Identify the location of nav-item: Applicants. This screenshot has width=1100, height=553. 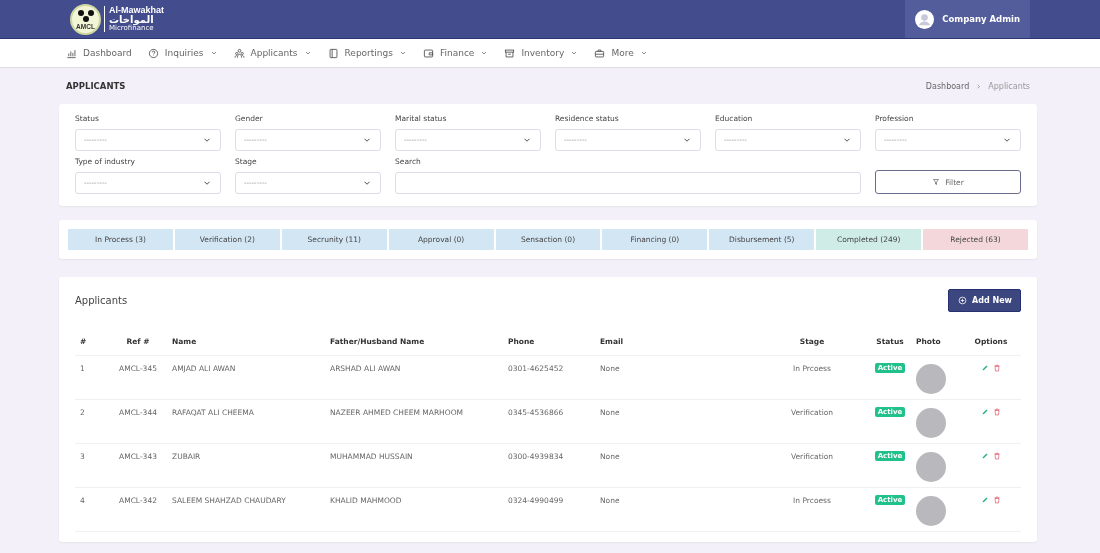
(272, 53).